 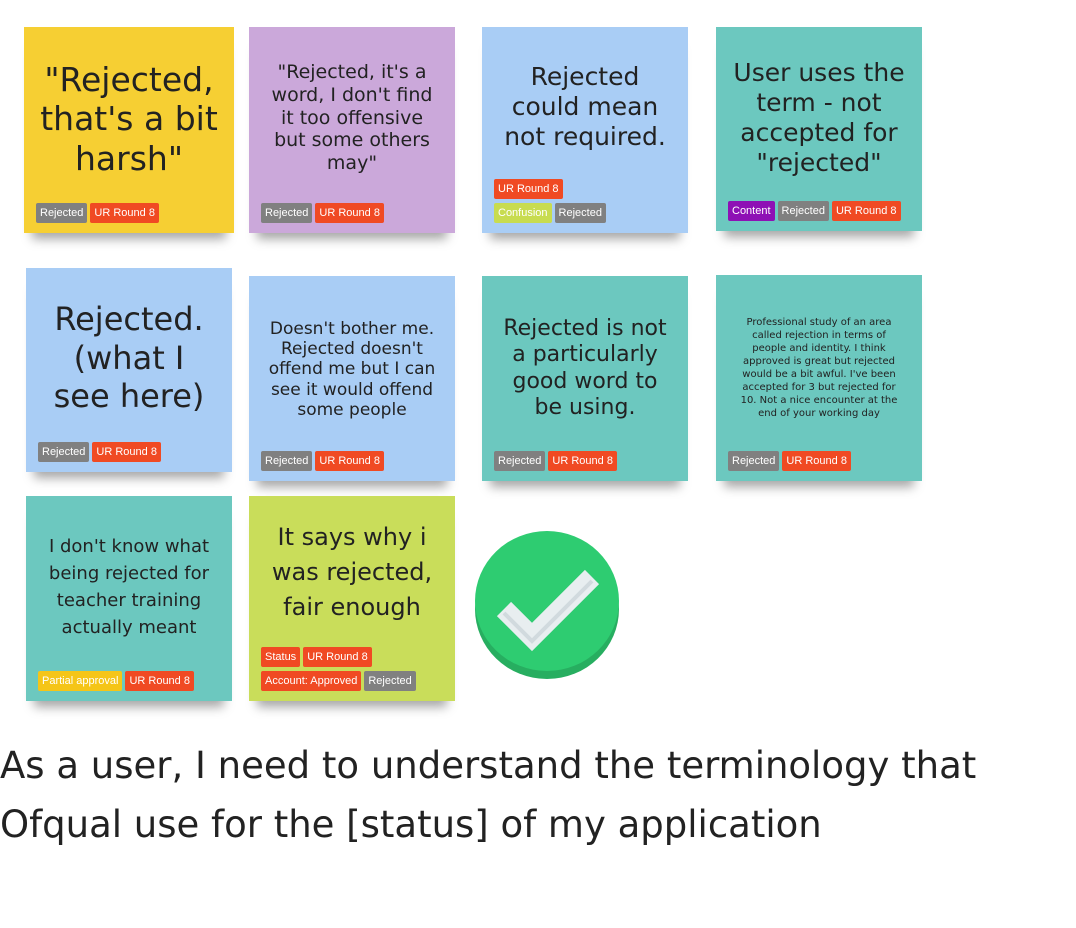 I want to click on note-text: Rejected. (what I see here), so click(x=129, y=358).